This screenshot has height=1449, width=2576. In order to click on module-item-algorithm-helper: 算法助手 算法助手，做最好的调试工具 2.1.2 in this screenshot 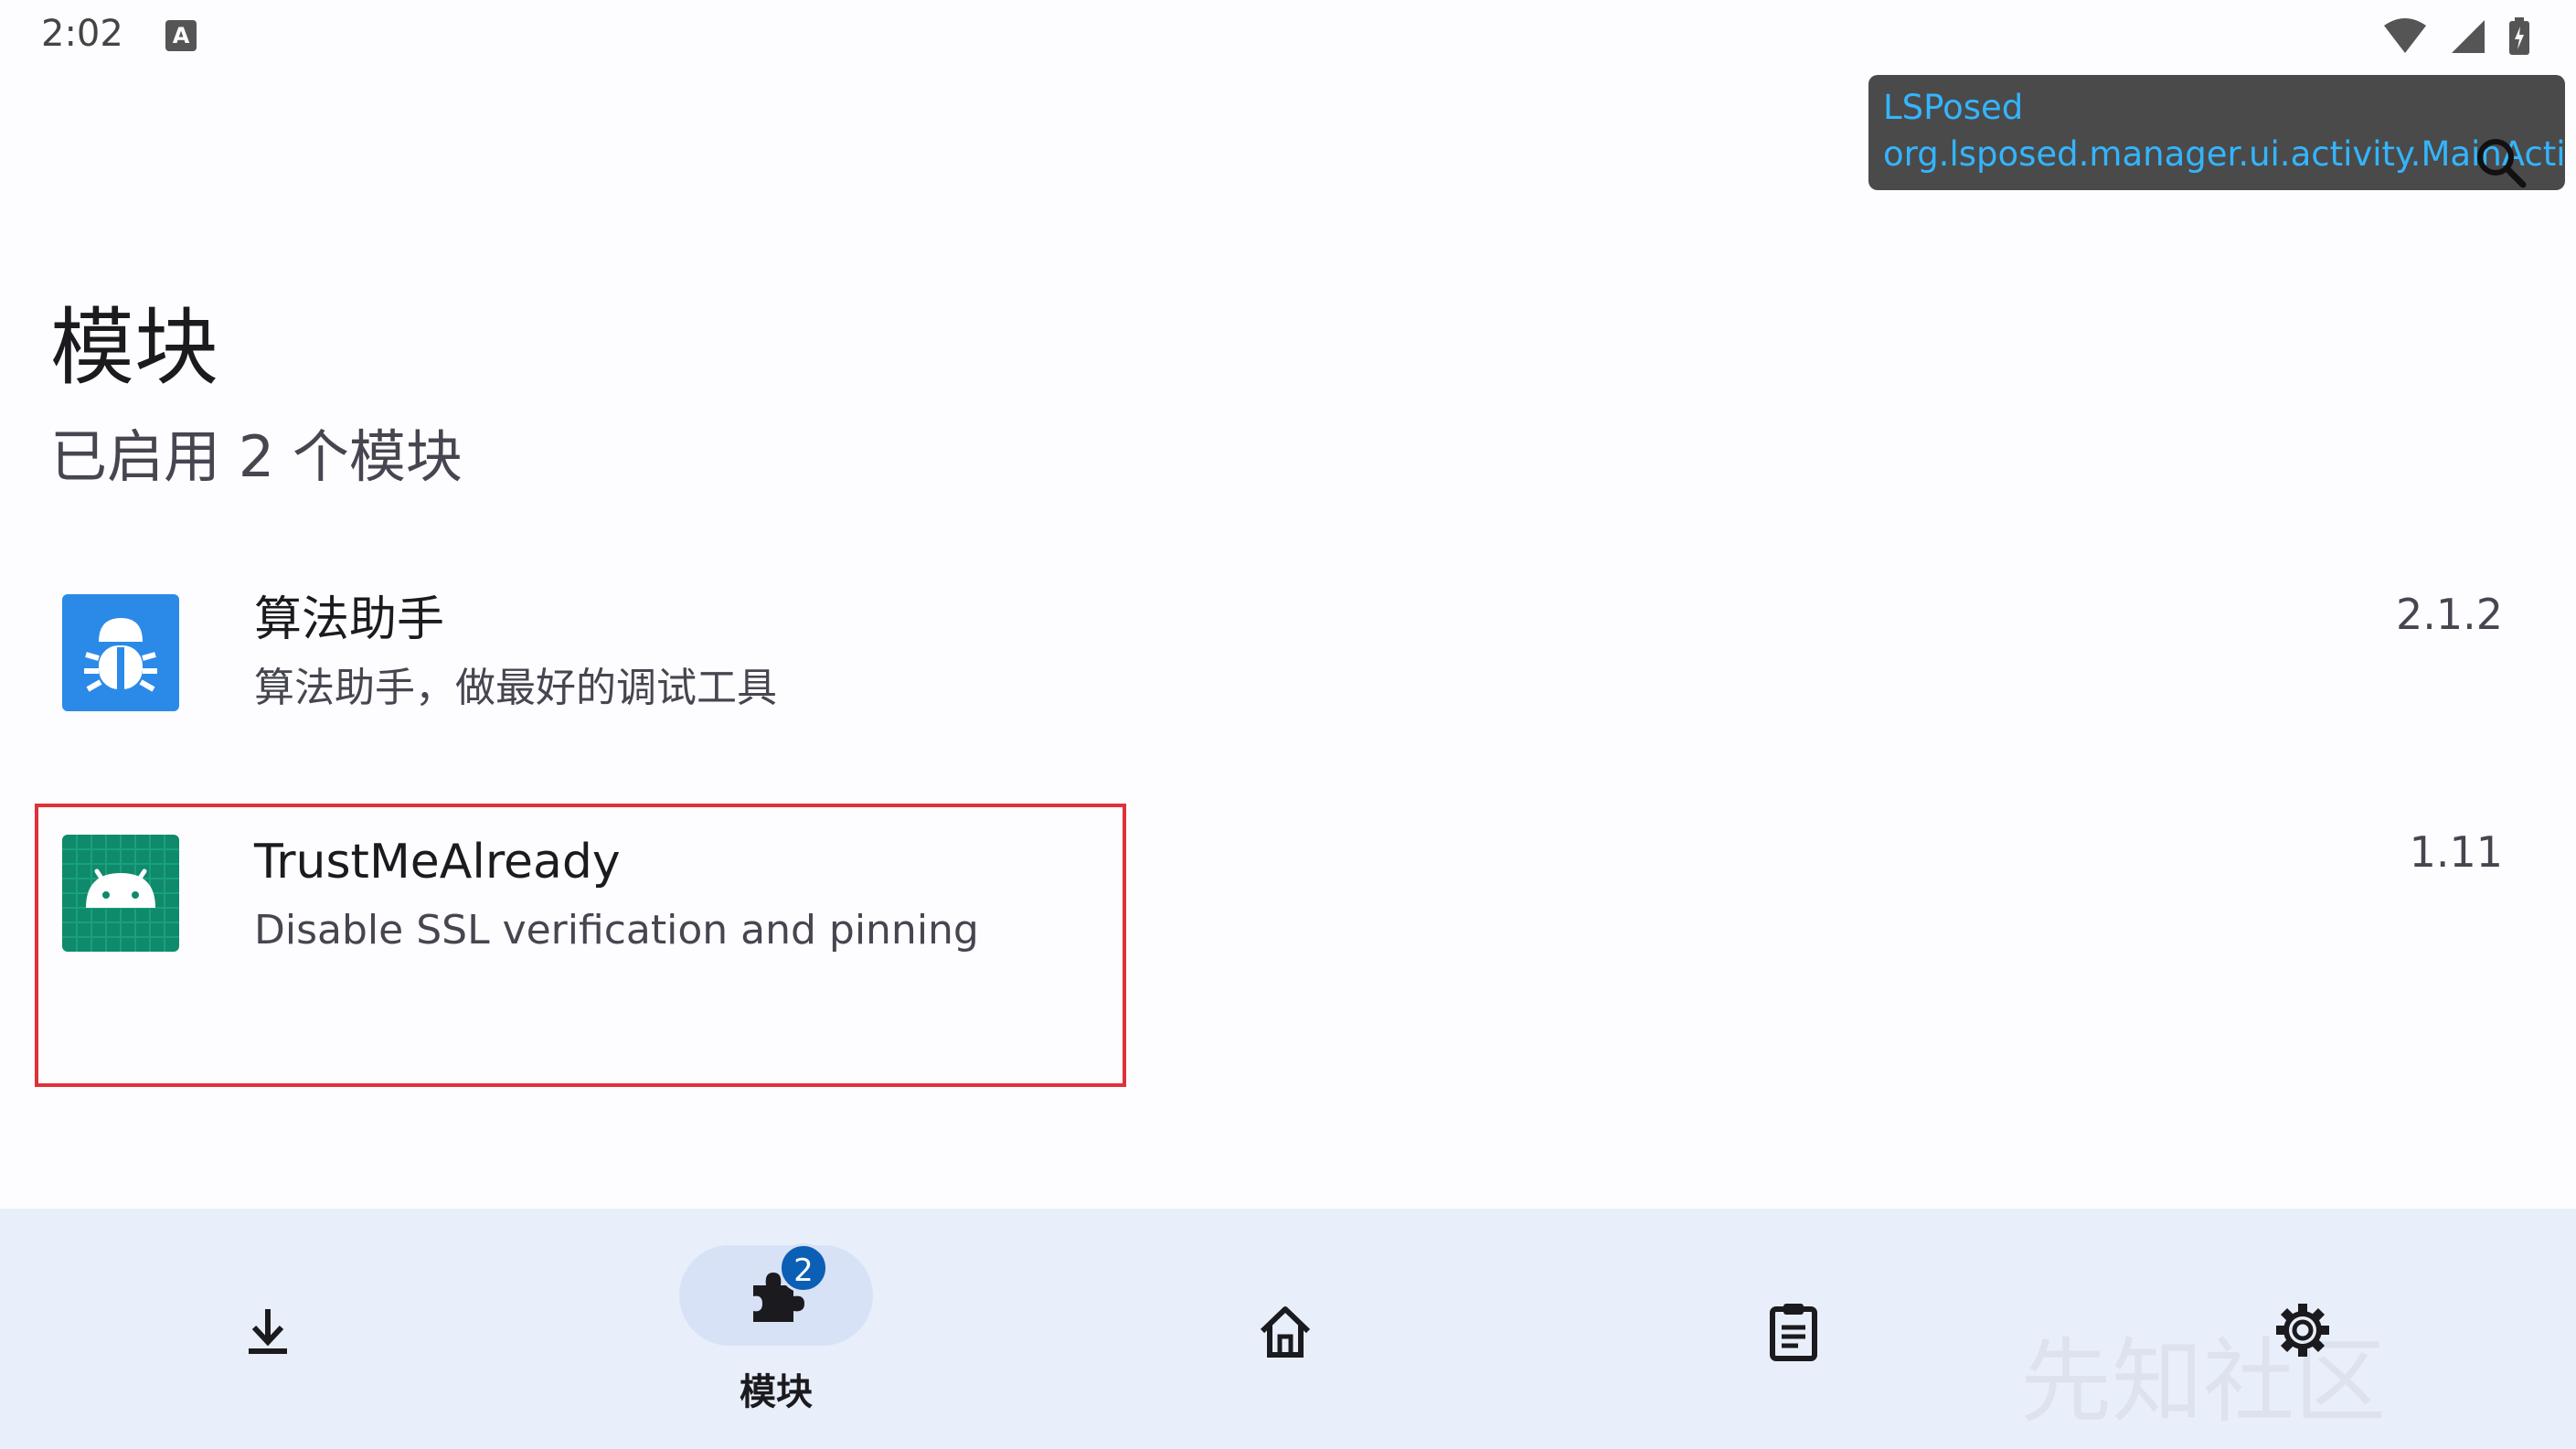, I will do `click(1288, 672)`.